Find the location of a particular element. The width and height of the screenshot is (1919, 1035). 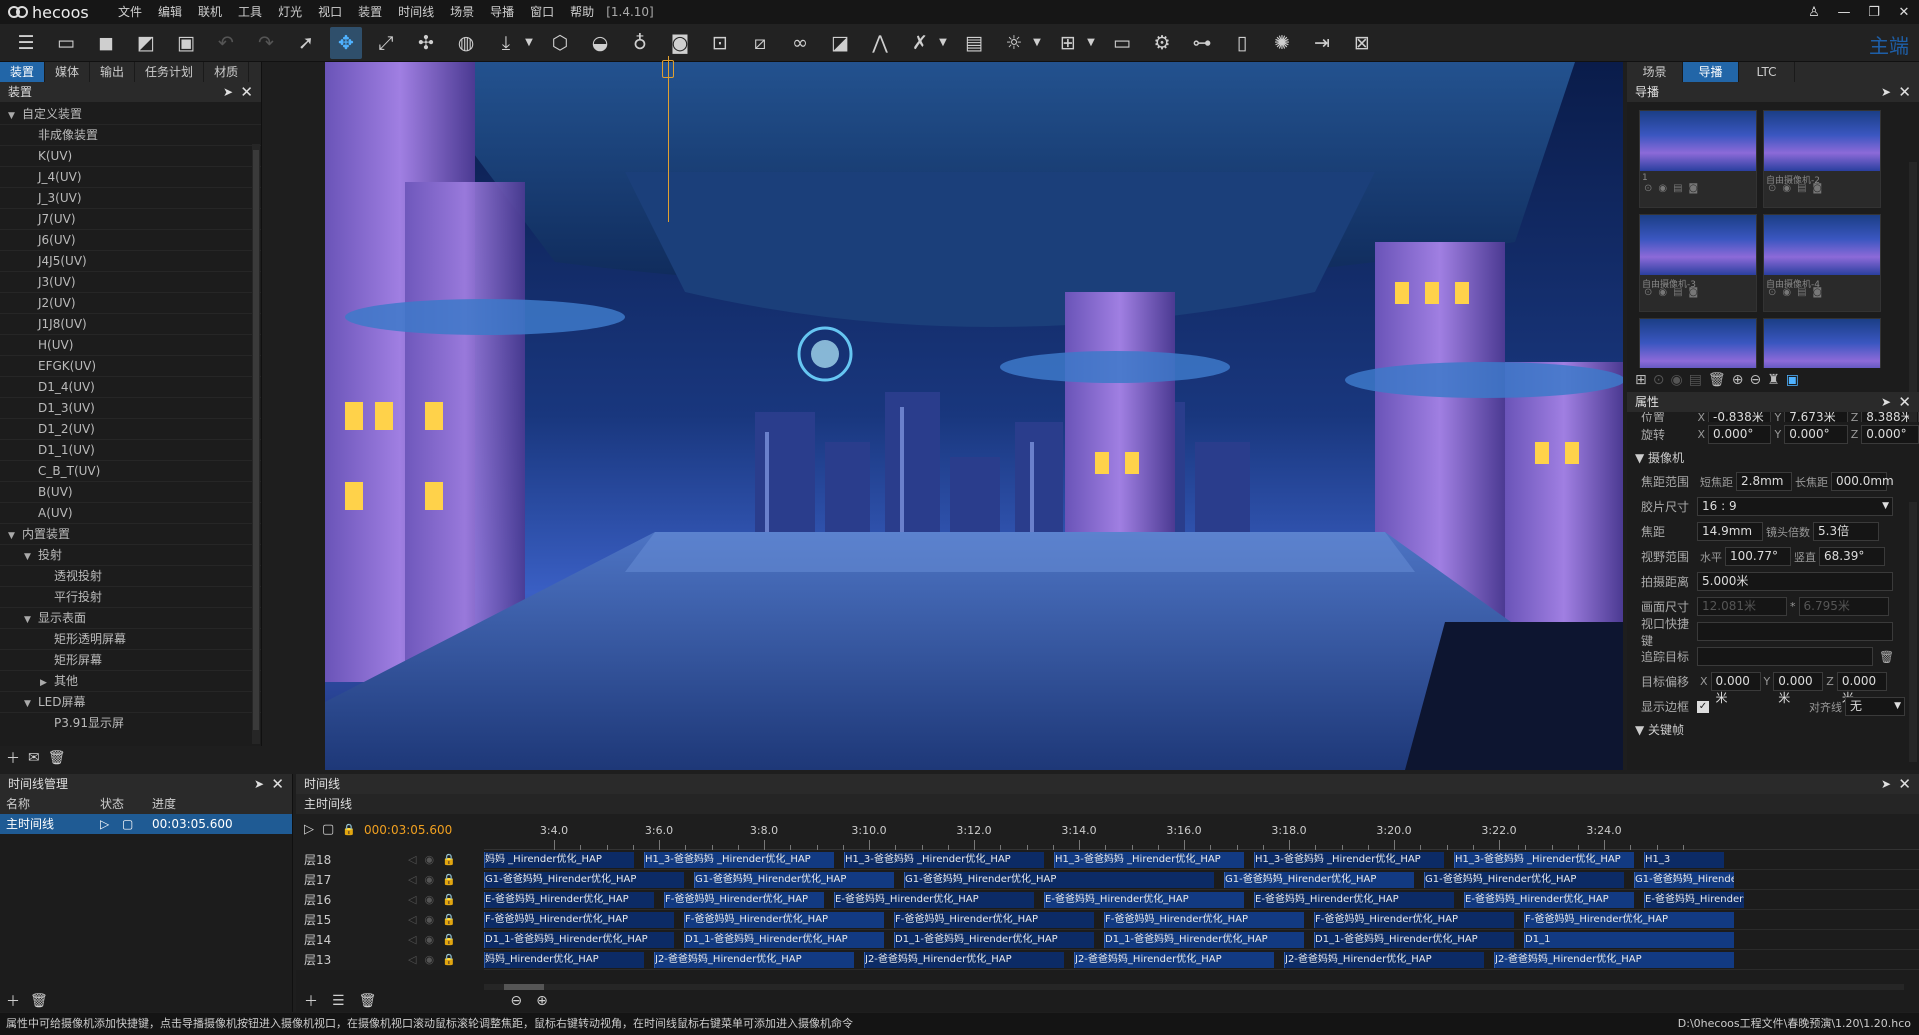

tree-item: EFGK(UV) is located at coordinates (130, 366).